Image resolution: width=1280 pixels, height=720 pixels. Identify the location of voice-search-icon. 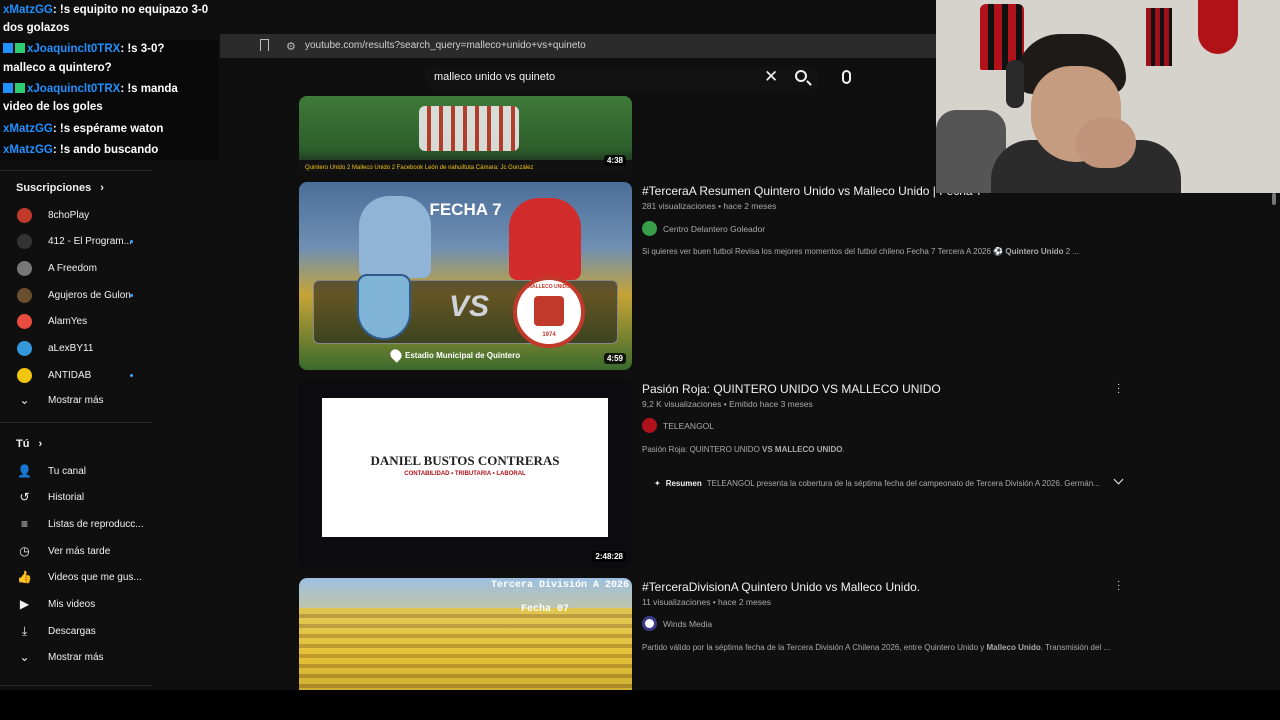
(846, 77).